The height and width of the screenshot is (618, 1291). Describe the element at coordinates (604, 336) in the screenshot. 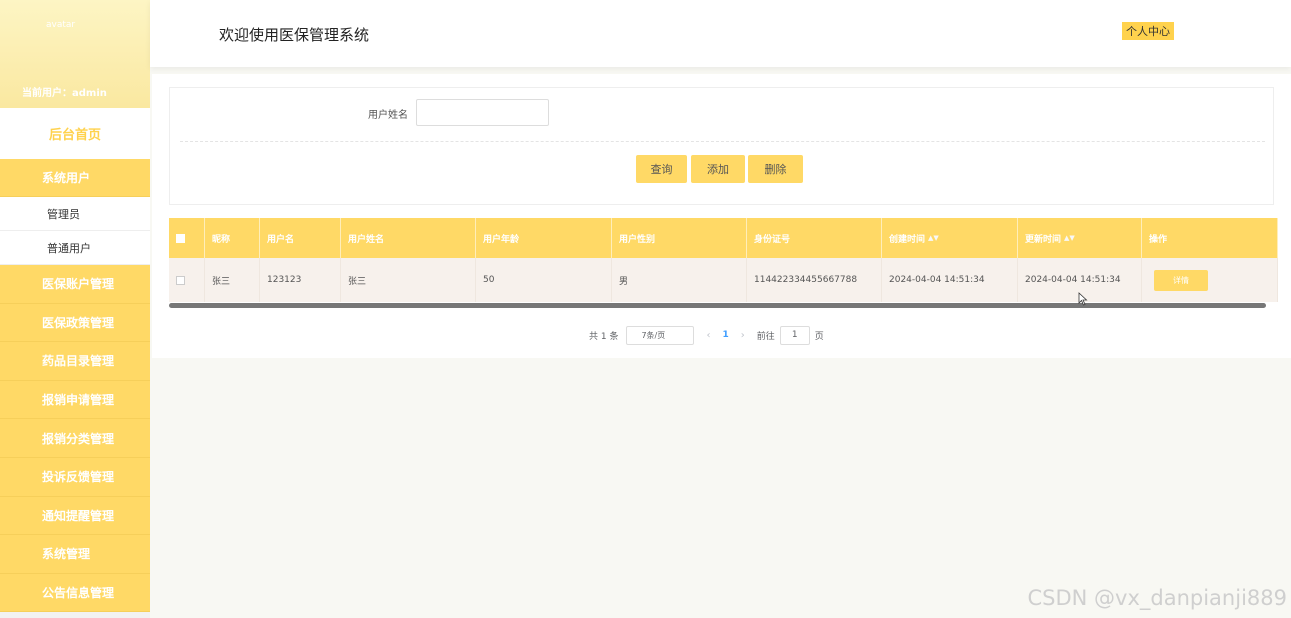

I see `total-count: 共 1 条` at that location.